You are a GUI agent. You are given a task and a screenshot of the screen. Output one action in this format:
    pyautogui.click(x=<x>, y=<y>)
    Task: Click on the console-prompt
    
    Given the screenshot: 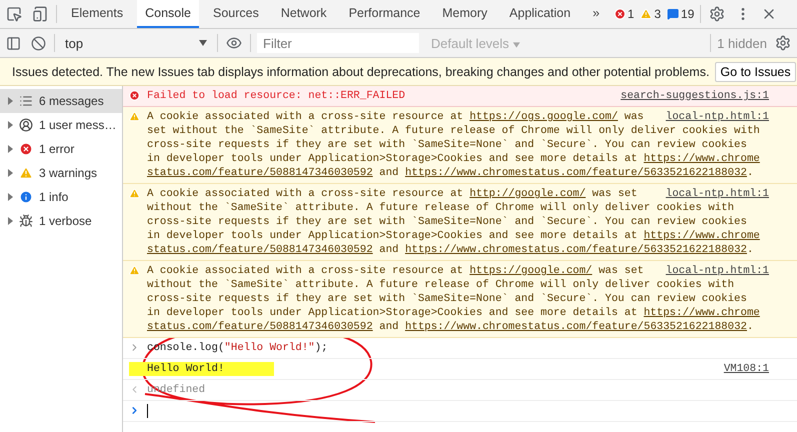 What is the action you would take?
    pyautogui.click(x=460, y=411)
    